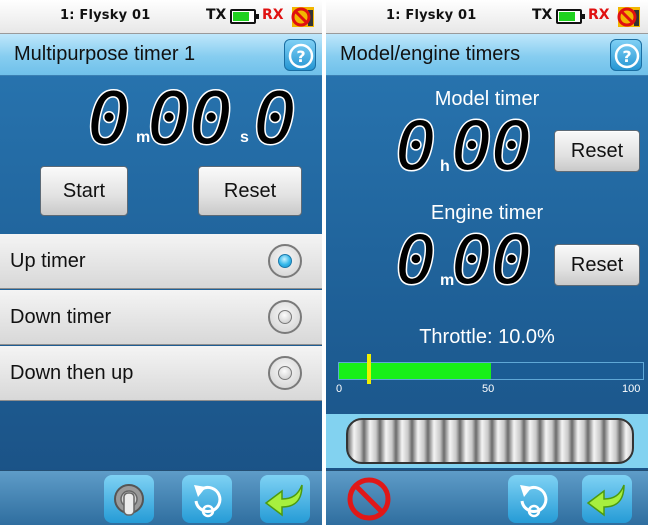 The width and height of the screenshot is (648, 525). Describe the element at coordinates (491, 260) in the screenshot. I see `engine-timer-seconds: 00` at that location.